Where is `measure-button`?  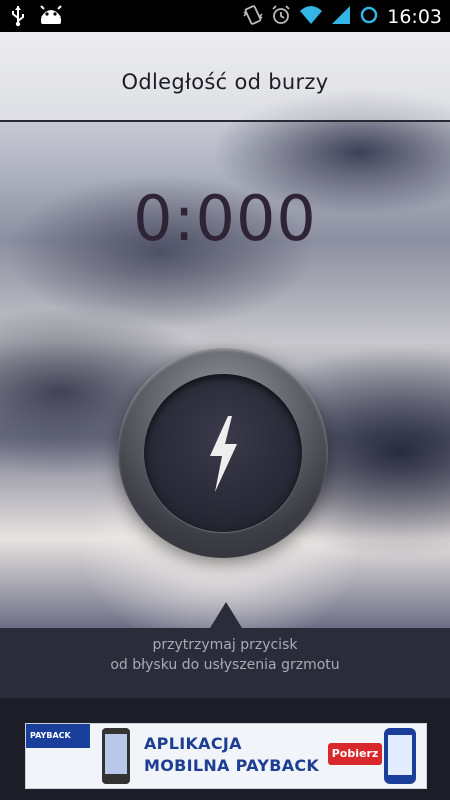
measure-button is located at coordinates (223, 453).